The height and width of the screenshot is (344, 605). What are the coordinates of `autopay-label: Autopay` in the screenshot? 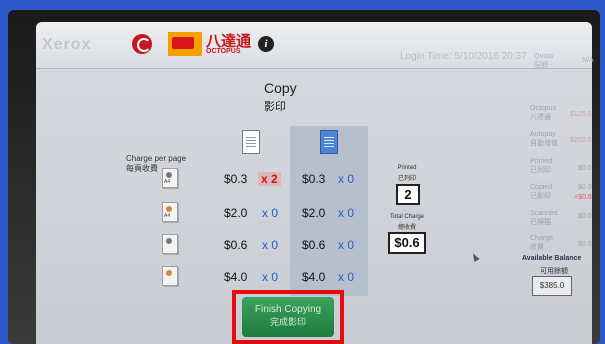 It's located at (543, 134).